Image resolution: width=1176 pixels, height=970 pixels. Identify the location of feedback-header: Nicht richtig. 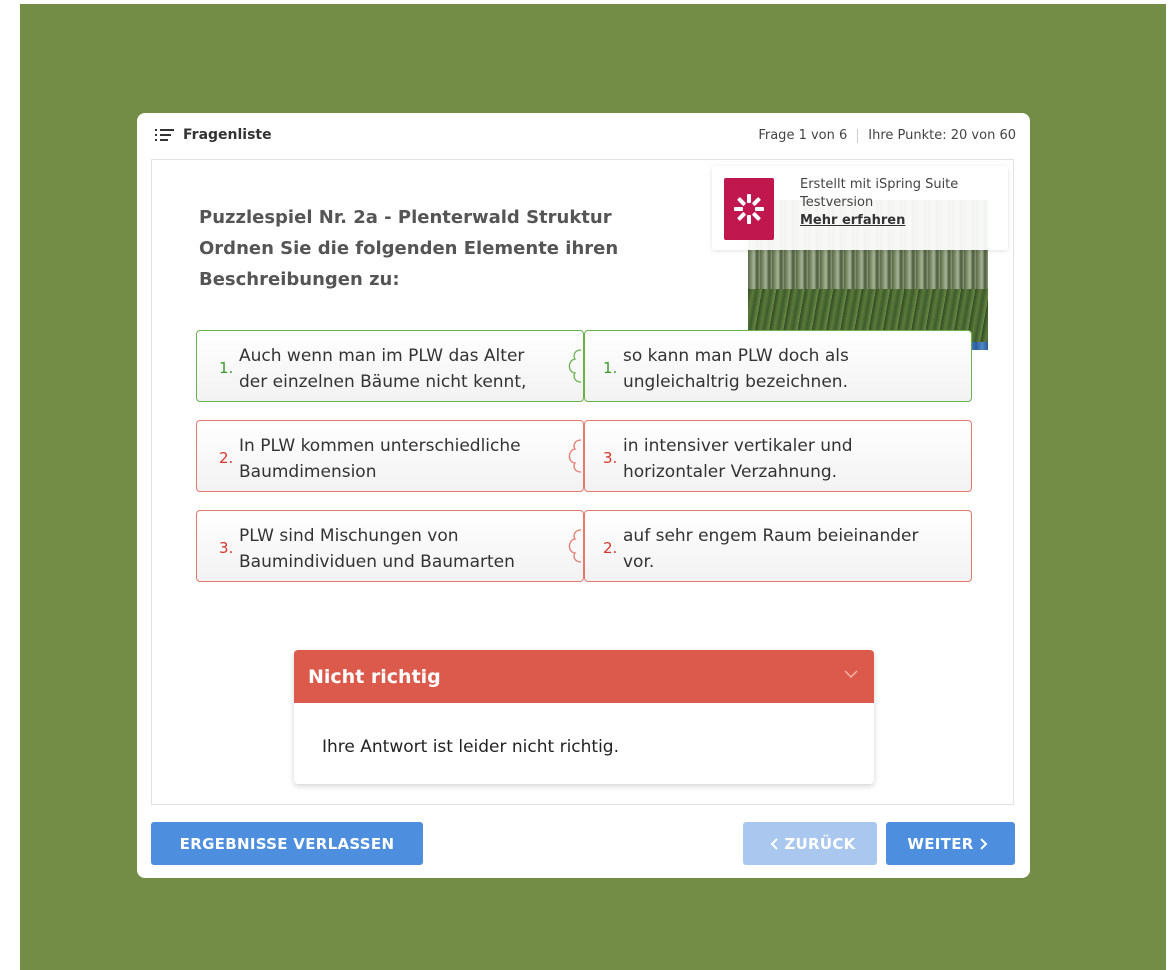
(584, 676).